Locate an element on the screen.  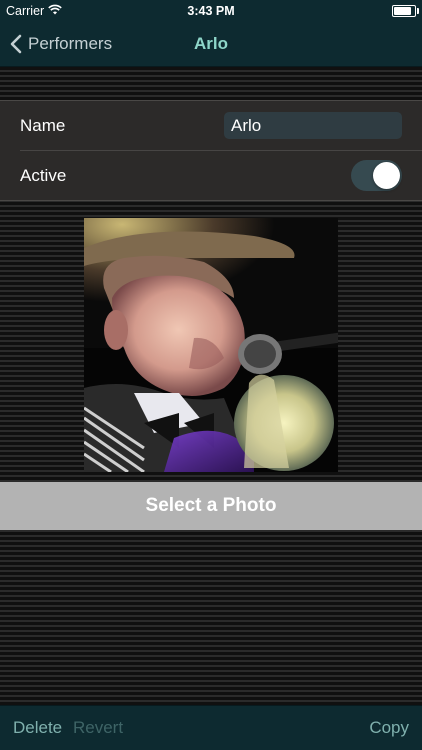
active-label: Active is located at coordinates (43, 175).